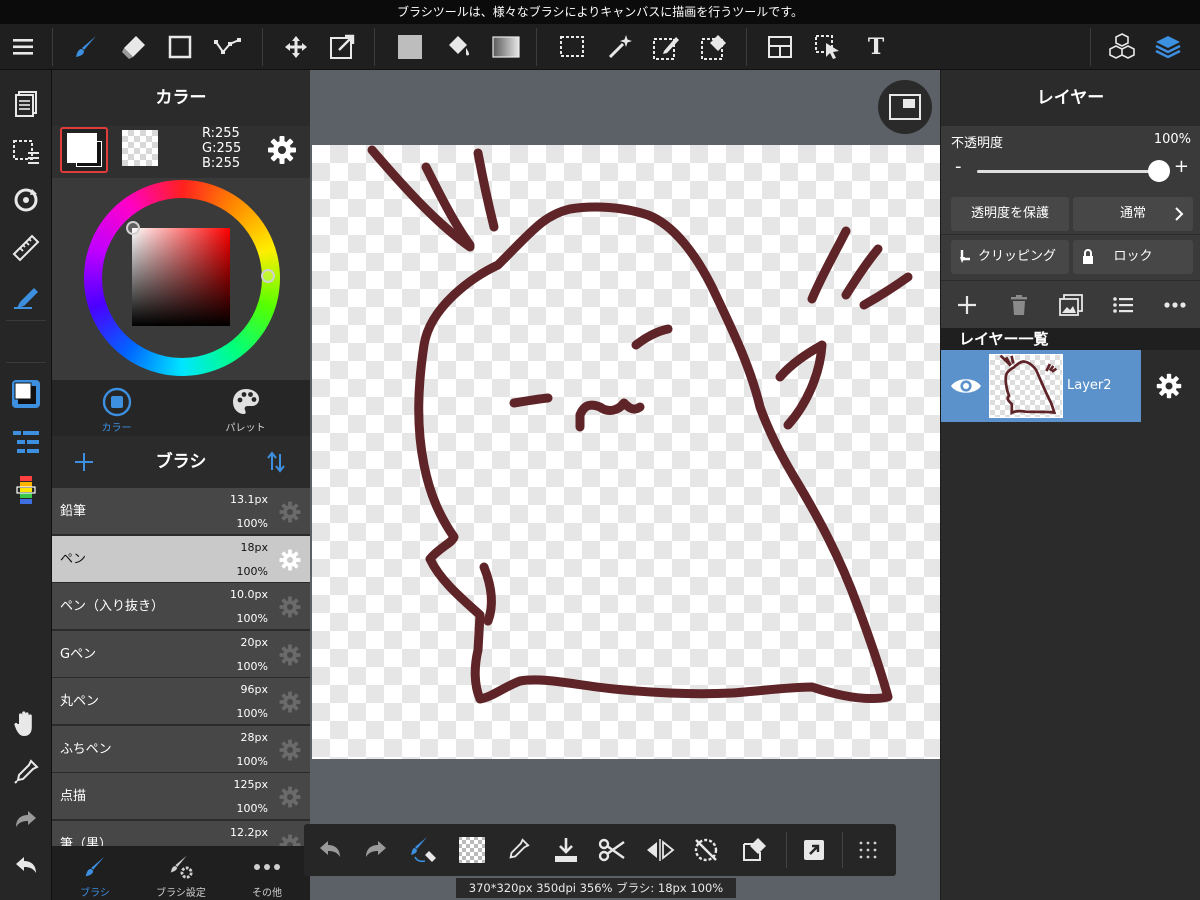  Describe the element at coordinates (1169, 386) in the screenshot. I see `layer-settings-button` at that location.